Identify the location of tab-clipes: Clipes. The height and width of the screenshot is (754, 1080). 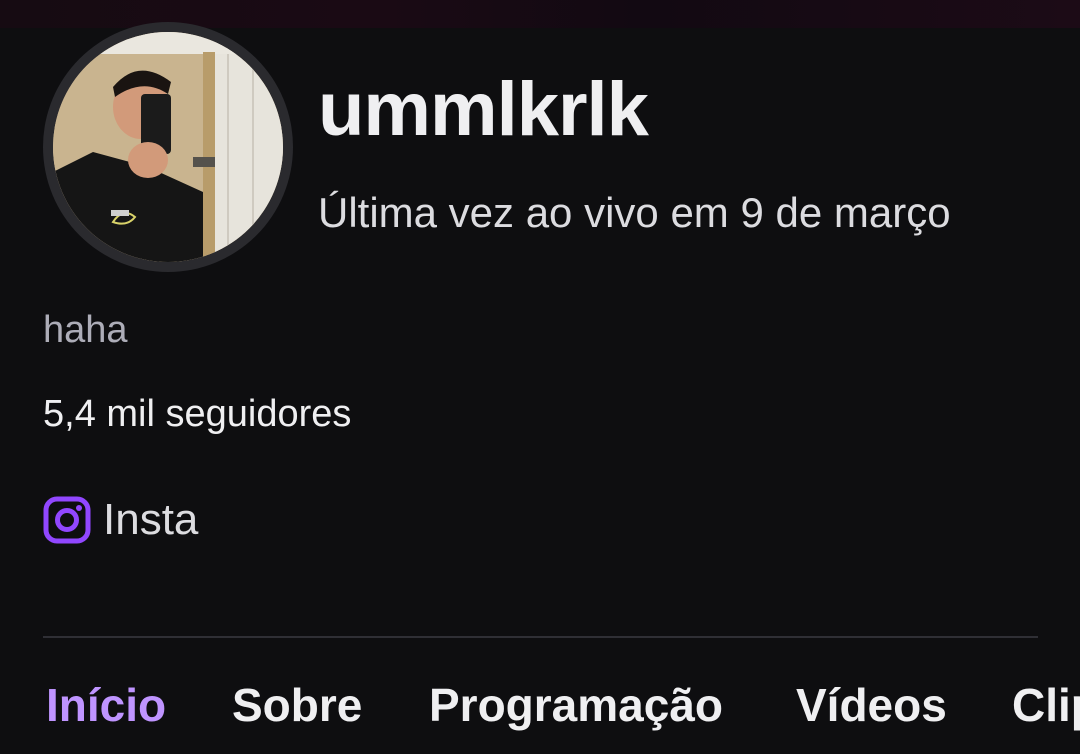
(1046, 705).